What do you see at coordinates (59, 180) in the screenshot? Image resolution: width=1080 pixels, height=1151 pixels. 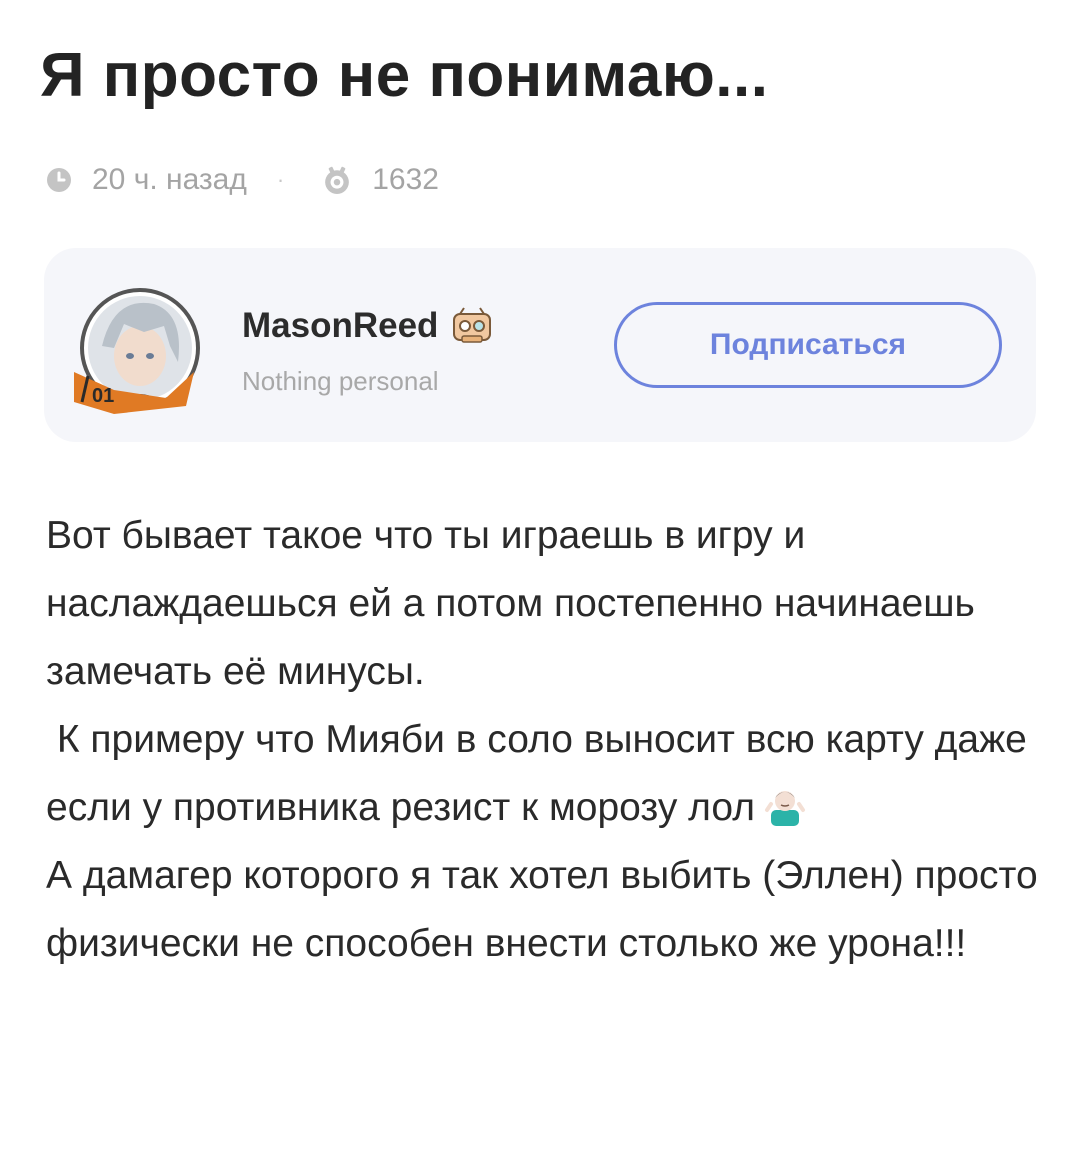 I see `clock-icon` at bounding box center [59, 180].